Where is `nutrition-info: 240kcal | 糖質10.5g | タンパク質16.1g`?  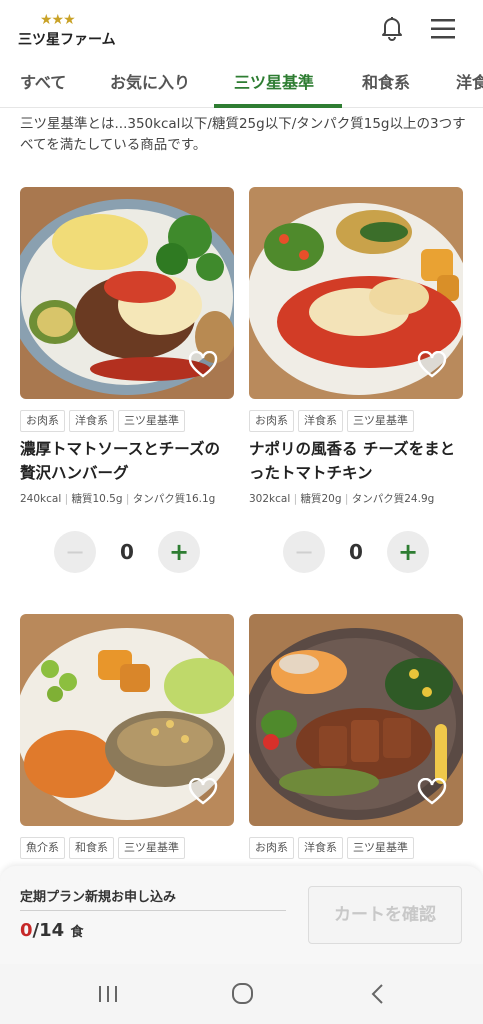 nutrition-info: 240kcal | 糖質10.5g | タンパク質16.1g is located at coordinates (118, 499).